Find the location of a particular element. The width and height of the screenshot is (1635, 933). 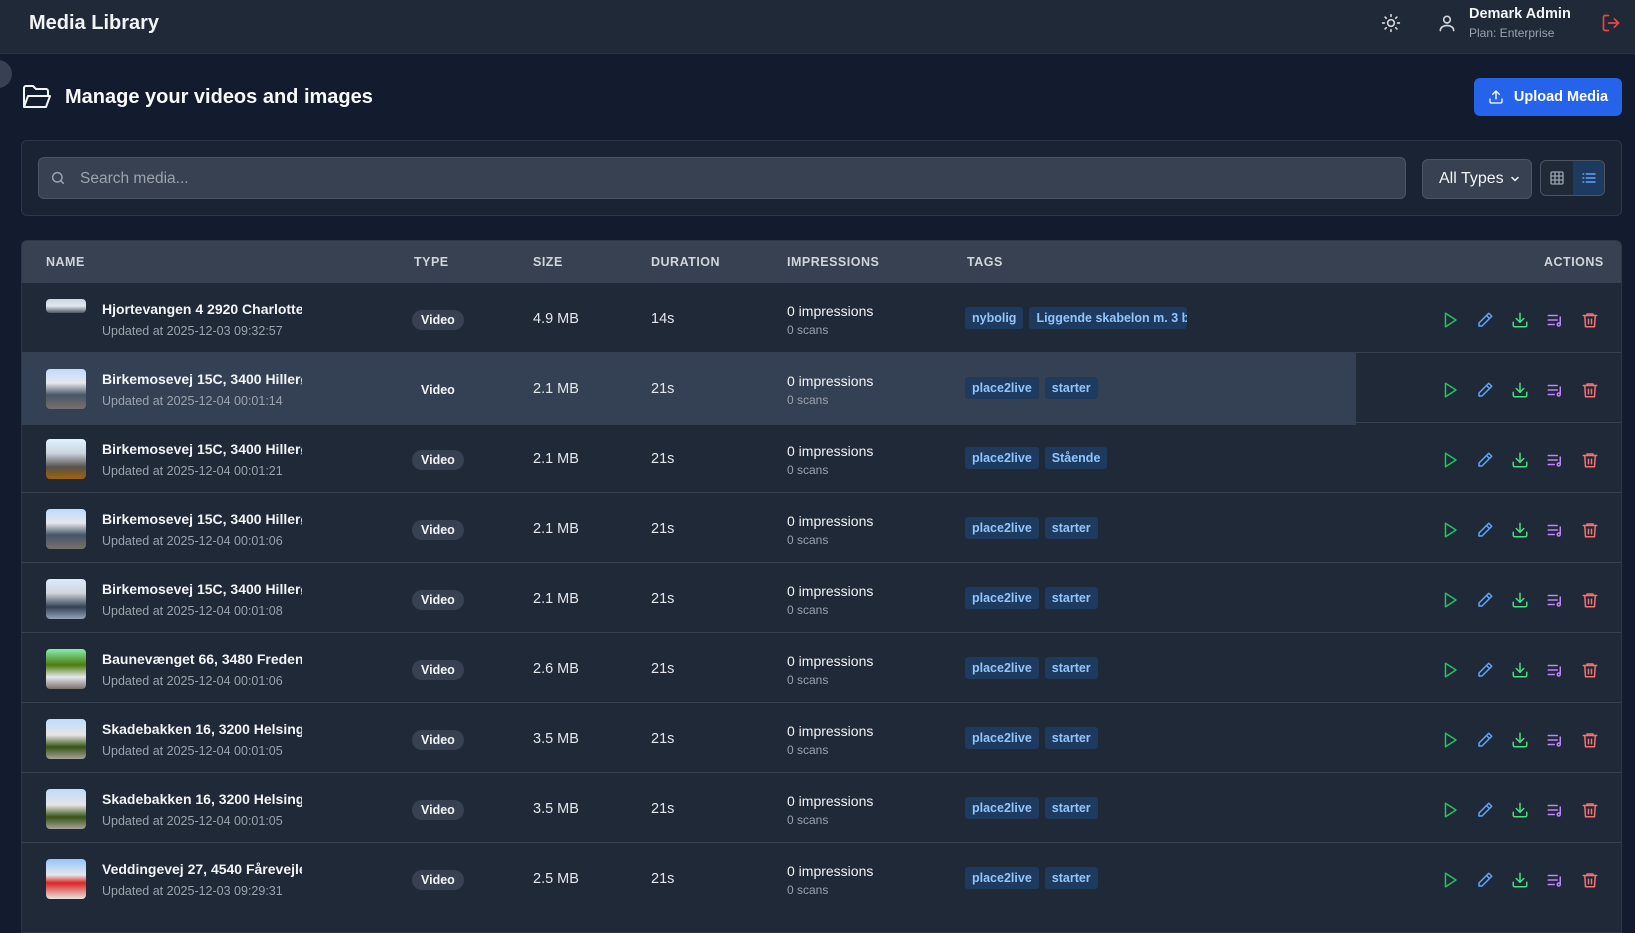

tag-badge: Liggende skabelon m. 3 billeder is located at coordinates (1108, 318).